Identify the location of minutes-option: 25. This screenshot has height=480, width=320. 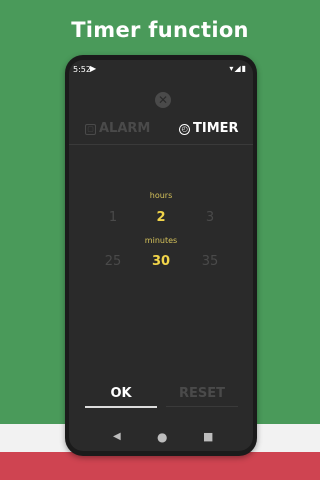
(113, 261).